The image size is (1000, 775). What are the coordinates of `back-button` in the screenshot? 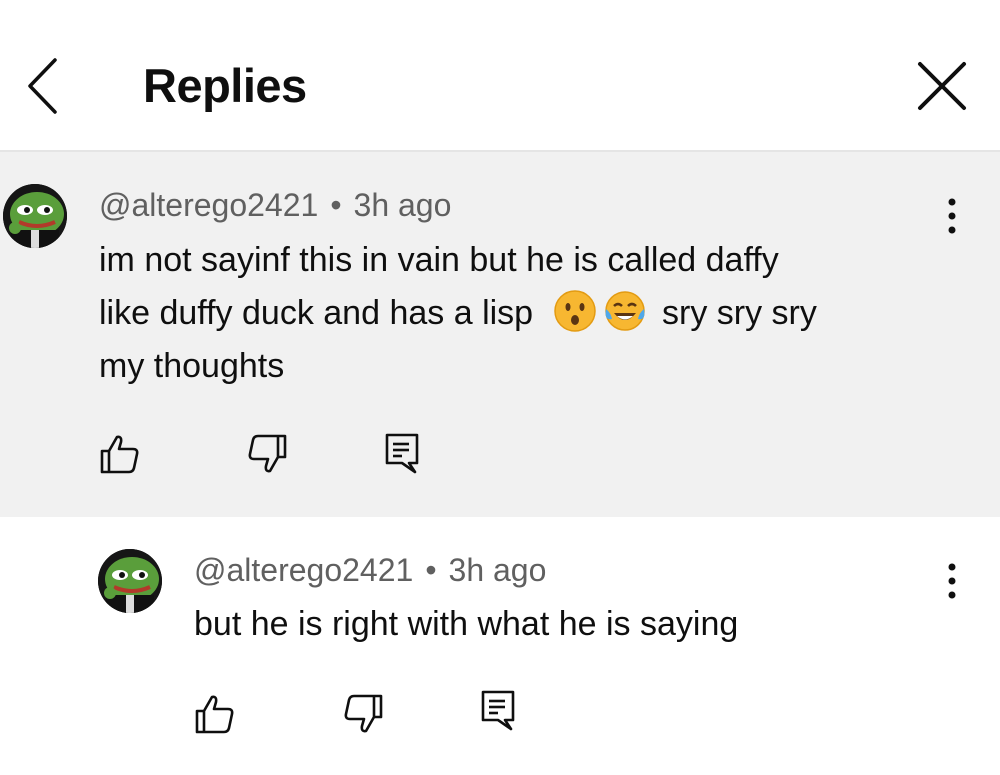 It's located at (47, 86).